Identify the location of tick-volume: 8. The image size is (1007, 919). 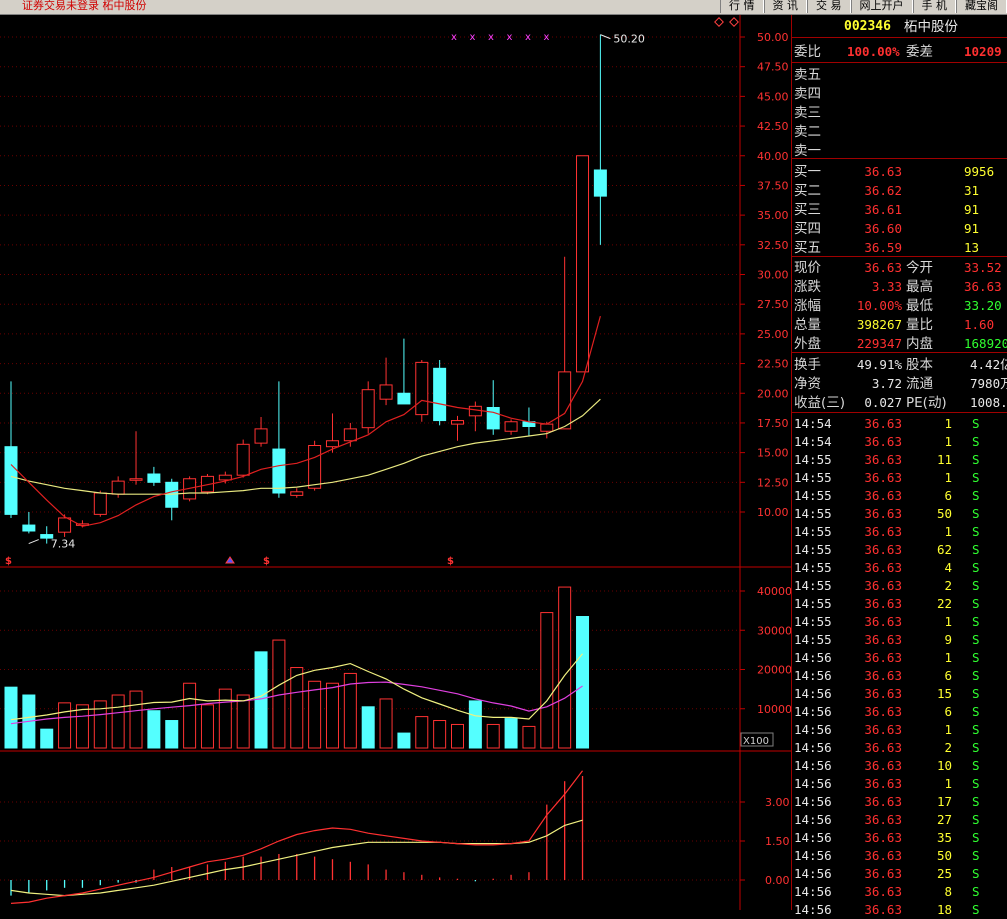
(948, 891).